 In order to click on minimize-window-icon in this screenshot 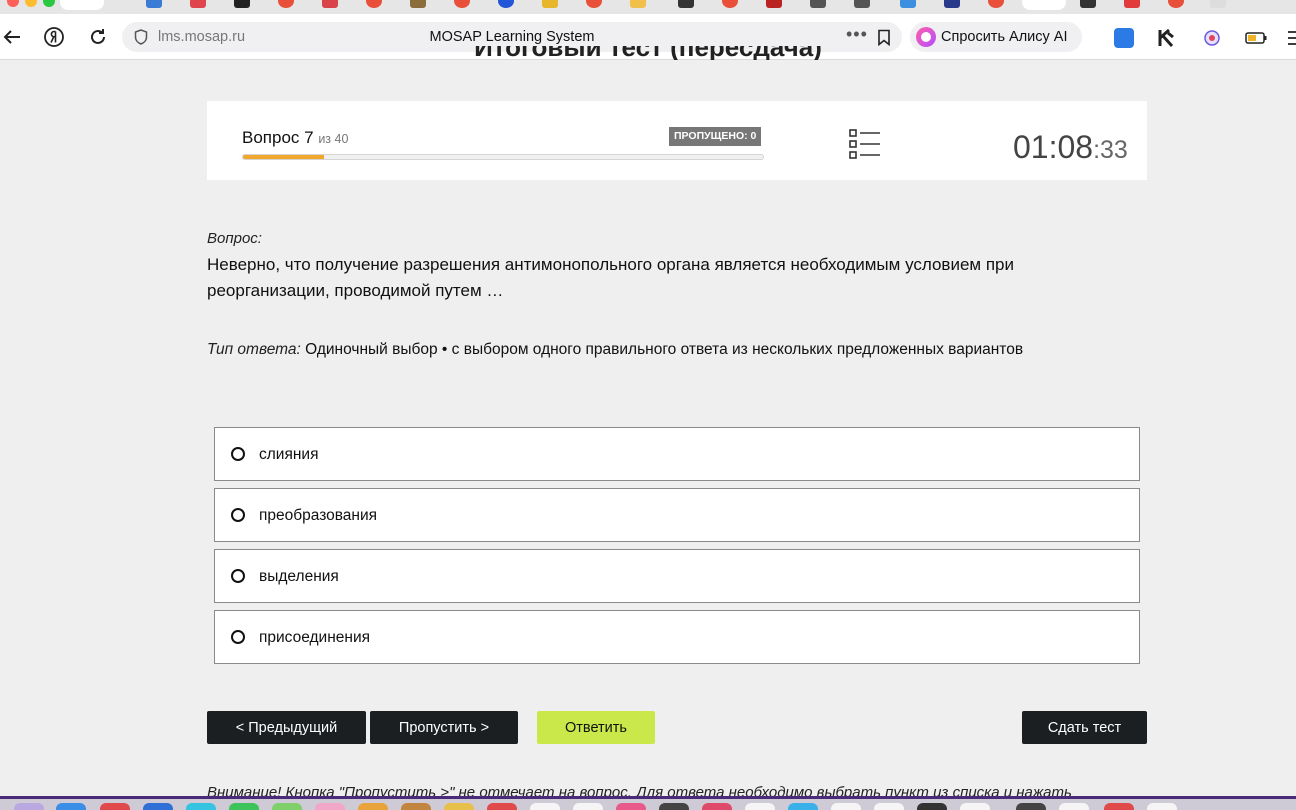, I will do `click(31, 3)`.